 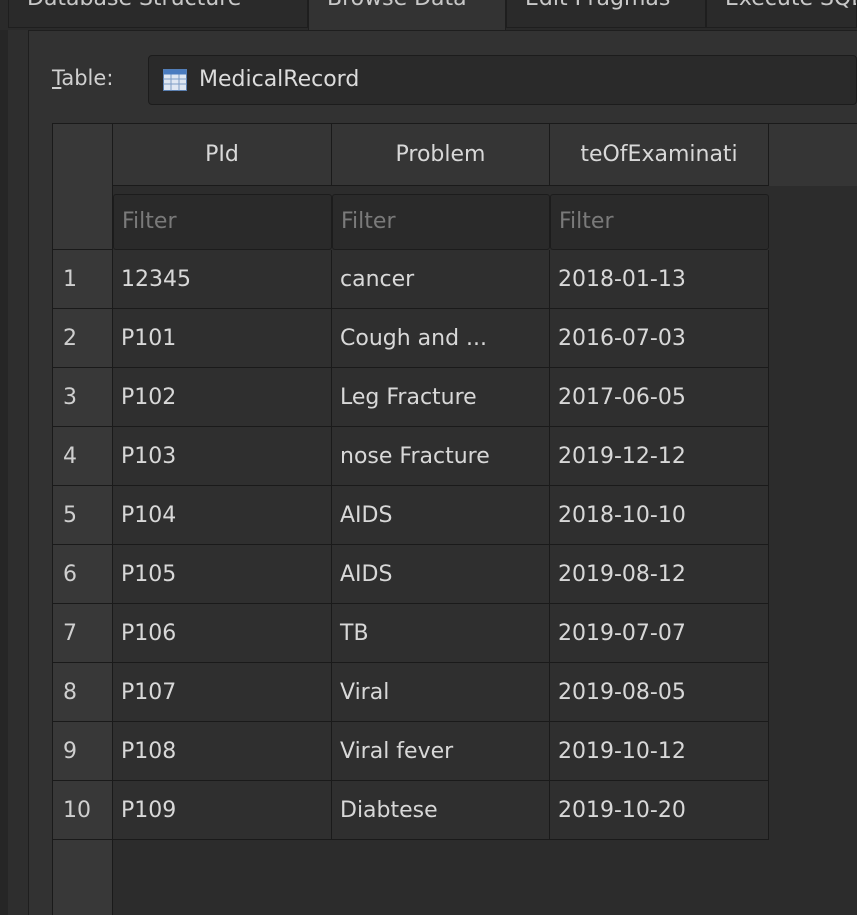 What do you see at coordinates (83, 456) in the screenshot?
I see `row-number: 4` at bounding box center [83, 456].